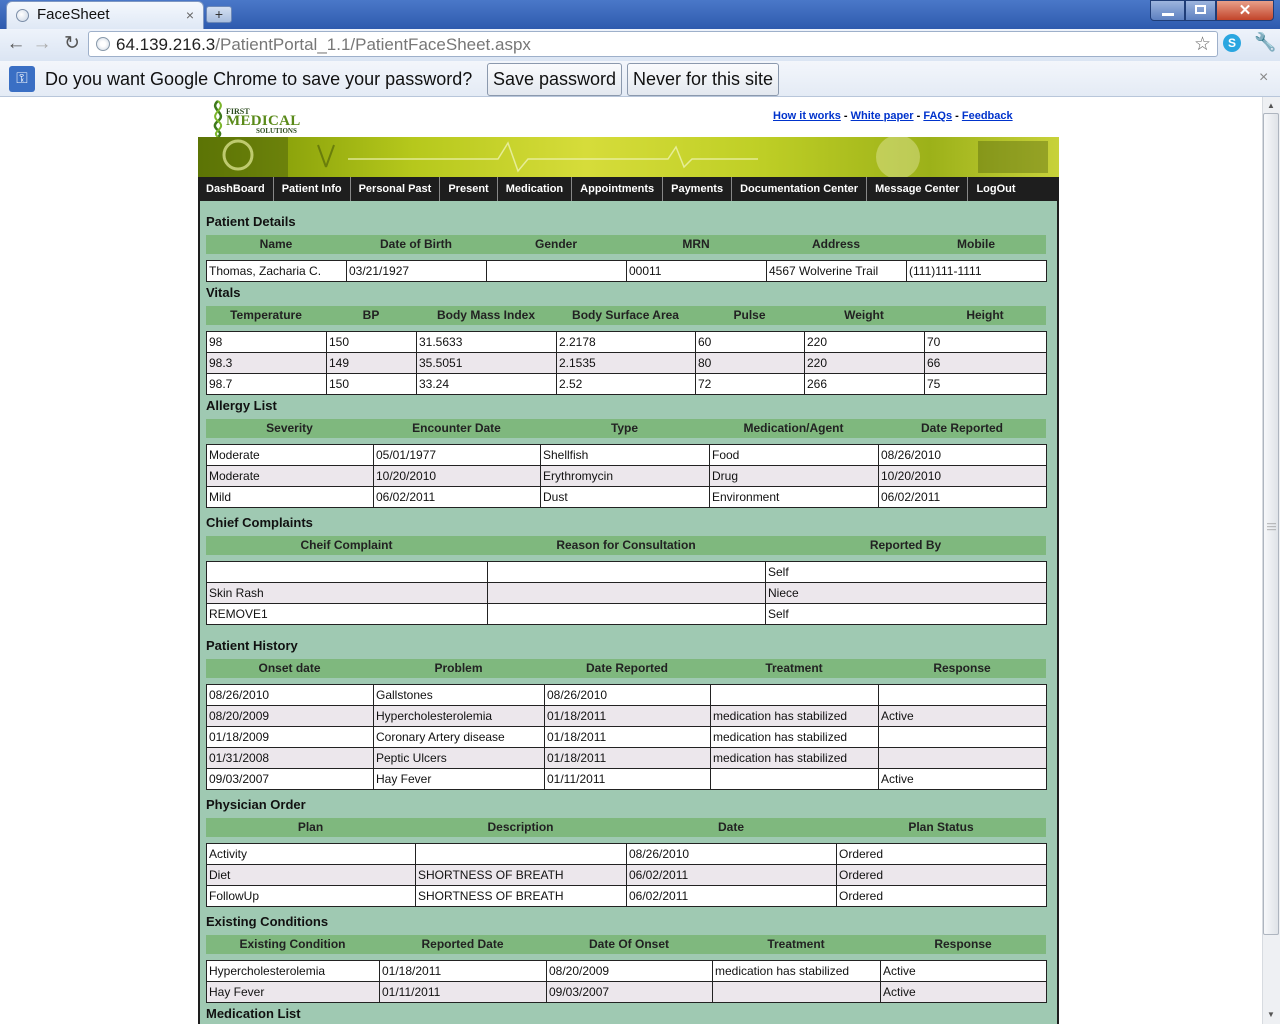 The height and width of the screenshot is (1024, 1280). I want to click on table-cell: 09/03/2007, so click(290, 779).